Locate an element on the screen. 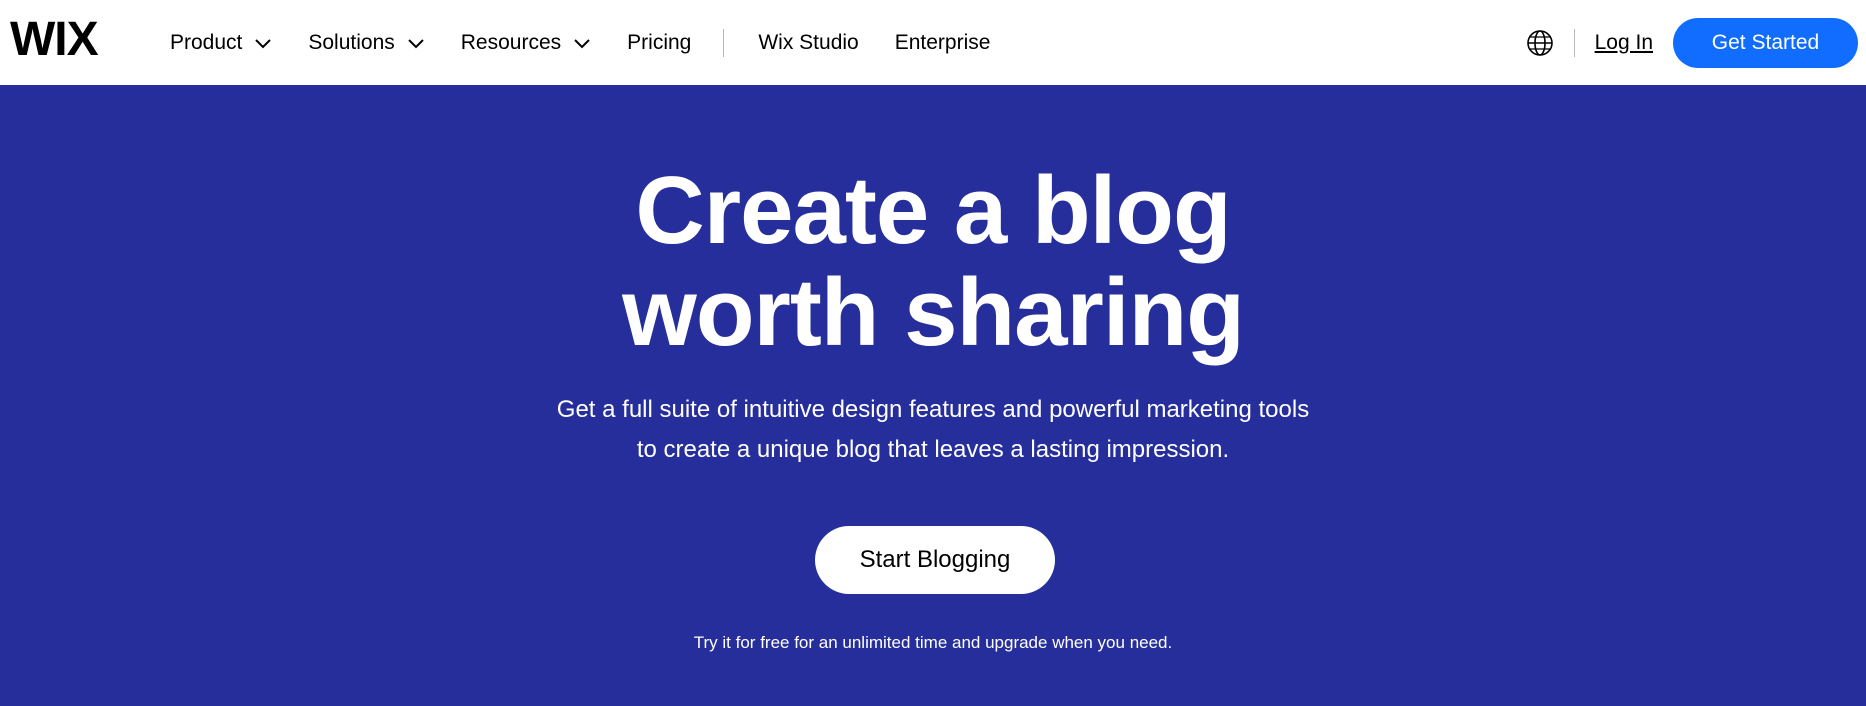 Image resolution: width=1866 pixels, height=706 pixels. nav-item-product: Product is located at coordinates (221, 43).